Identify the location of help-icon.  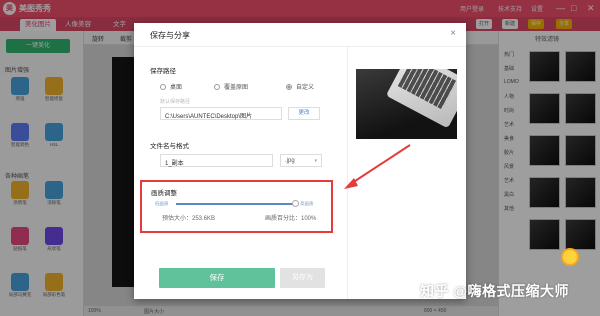
(570, 257).